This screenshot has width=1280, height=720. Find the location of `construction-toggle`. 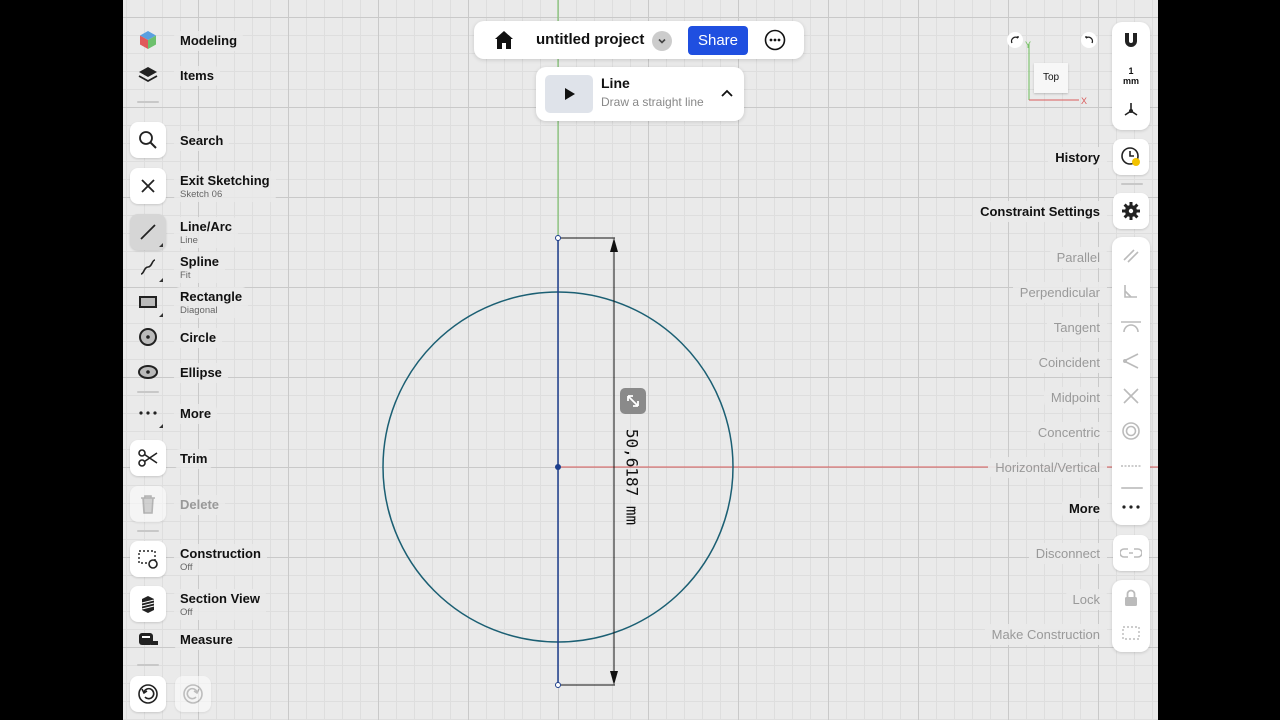

construction-toggle is located at coordinates (148, 559).